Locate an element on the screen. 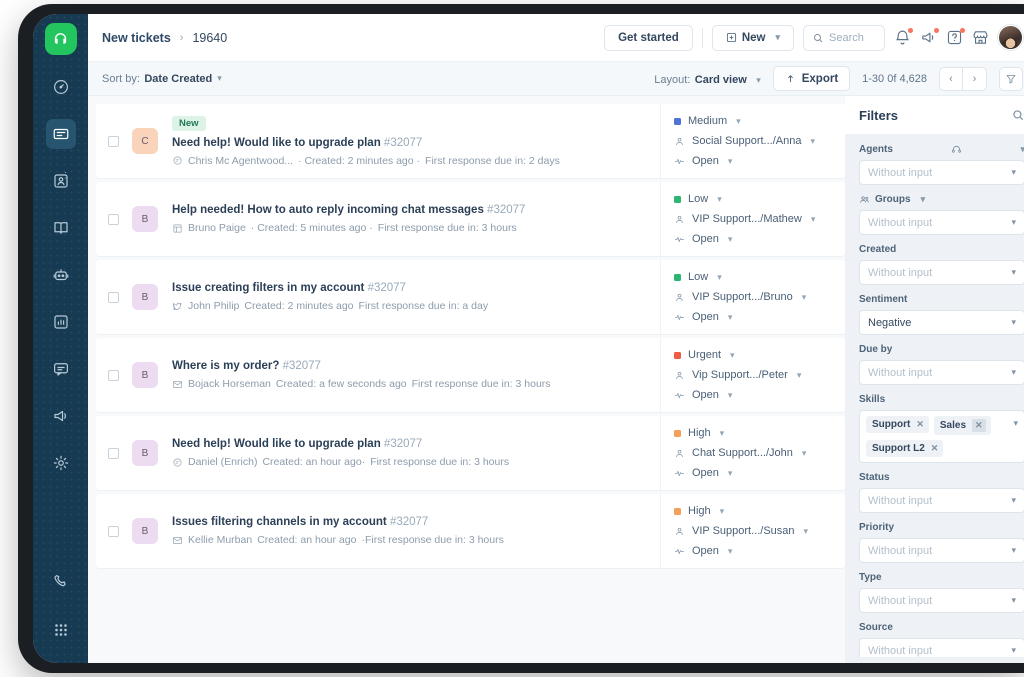  prev-page-button: ‹ is located at coordinates (951, 78).